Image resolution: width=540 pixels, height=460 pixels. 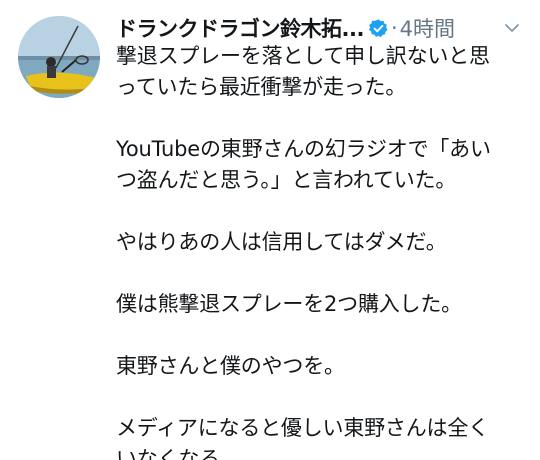 I want to click on timestamp: 4時間, so click(x=427, y=28).